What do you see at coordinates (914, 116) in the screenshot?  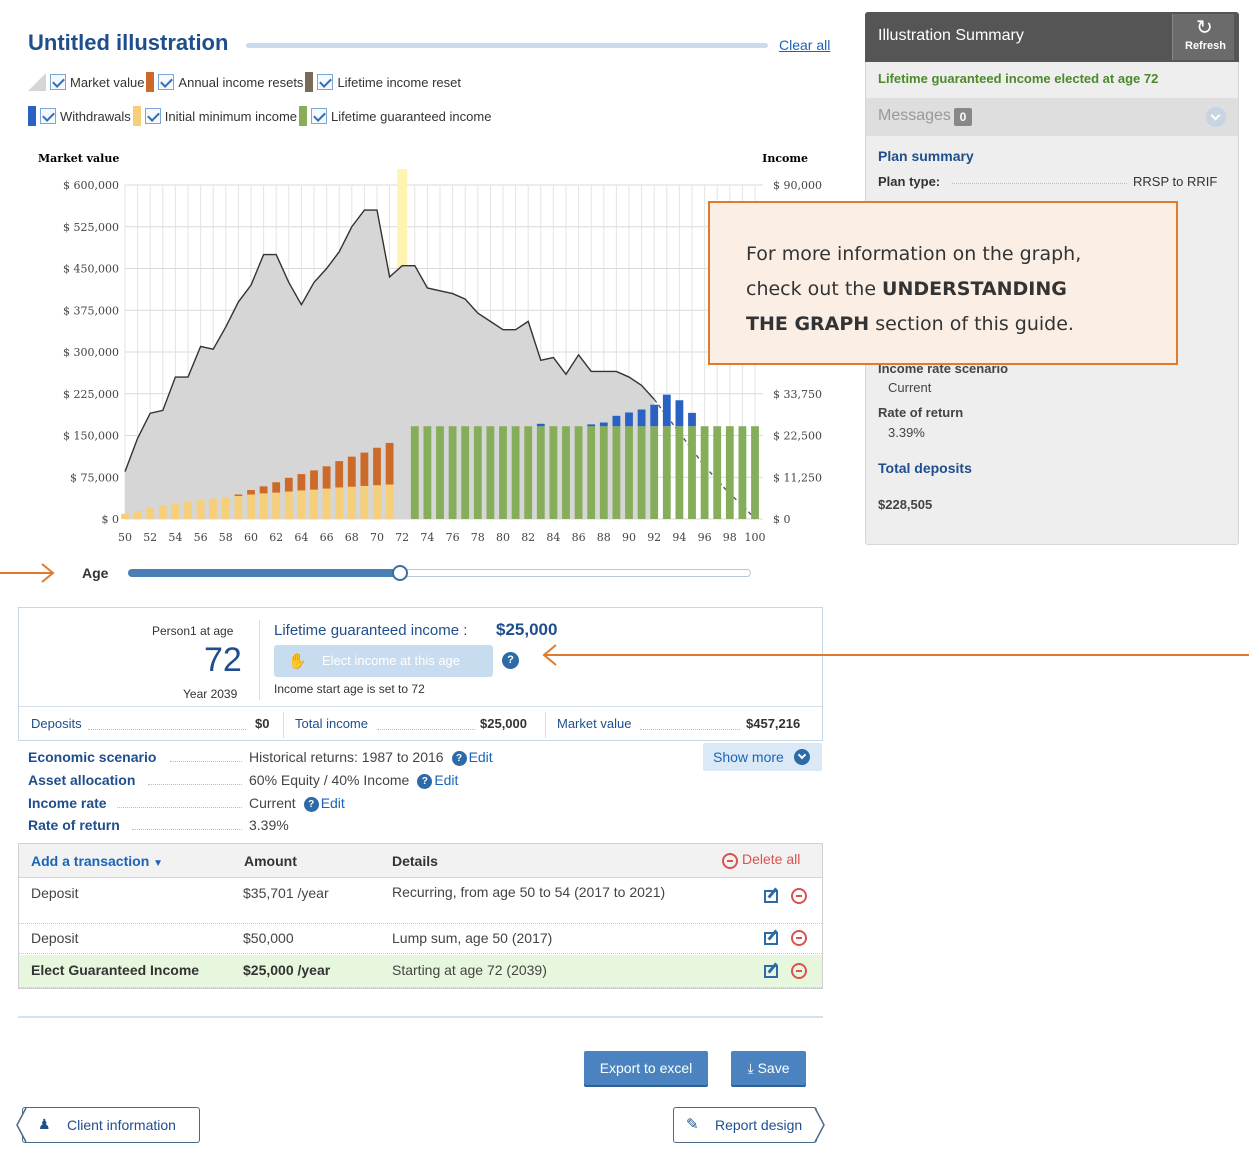 I see `messages-label: Messages` at bounding box center [914, 116].